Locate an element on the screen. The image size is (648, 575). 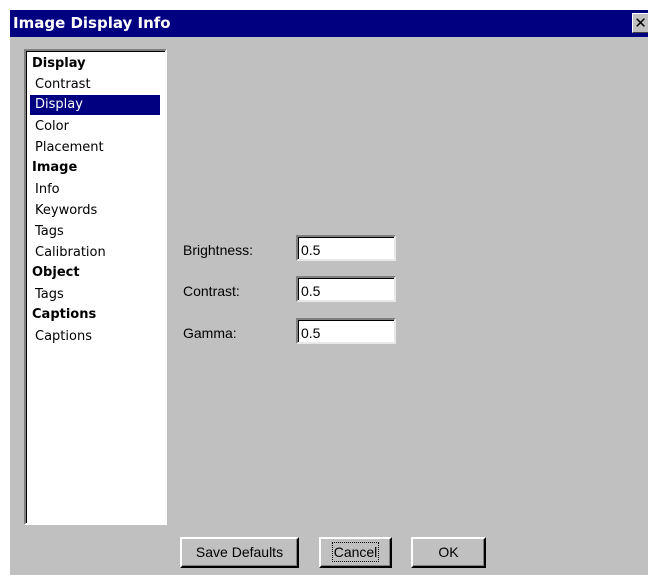
save-defaults-label: Save Defaults is located at coordinates (239, 552).